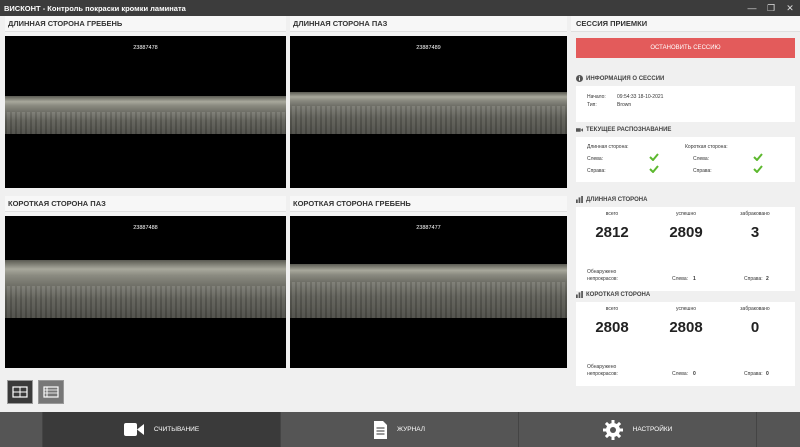 Image resolution: width=800 pixels, height=447 pixels. Describe the element at coordinates (428, 204) in the screenshot. I see `camera-title: КОРОТКАЯ СТОРОНА ГРЕБЕНЬ` at that location.